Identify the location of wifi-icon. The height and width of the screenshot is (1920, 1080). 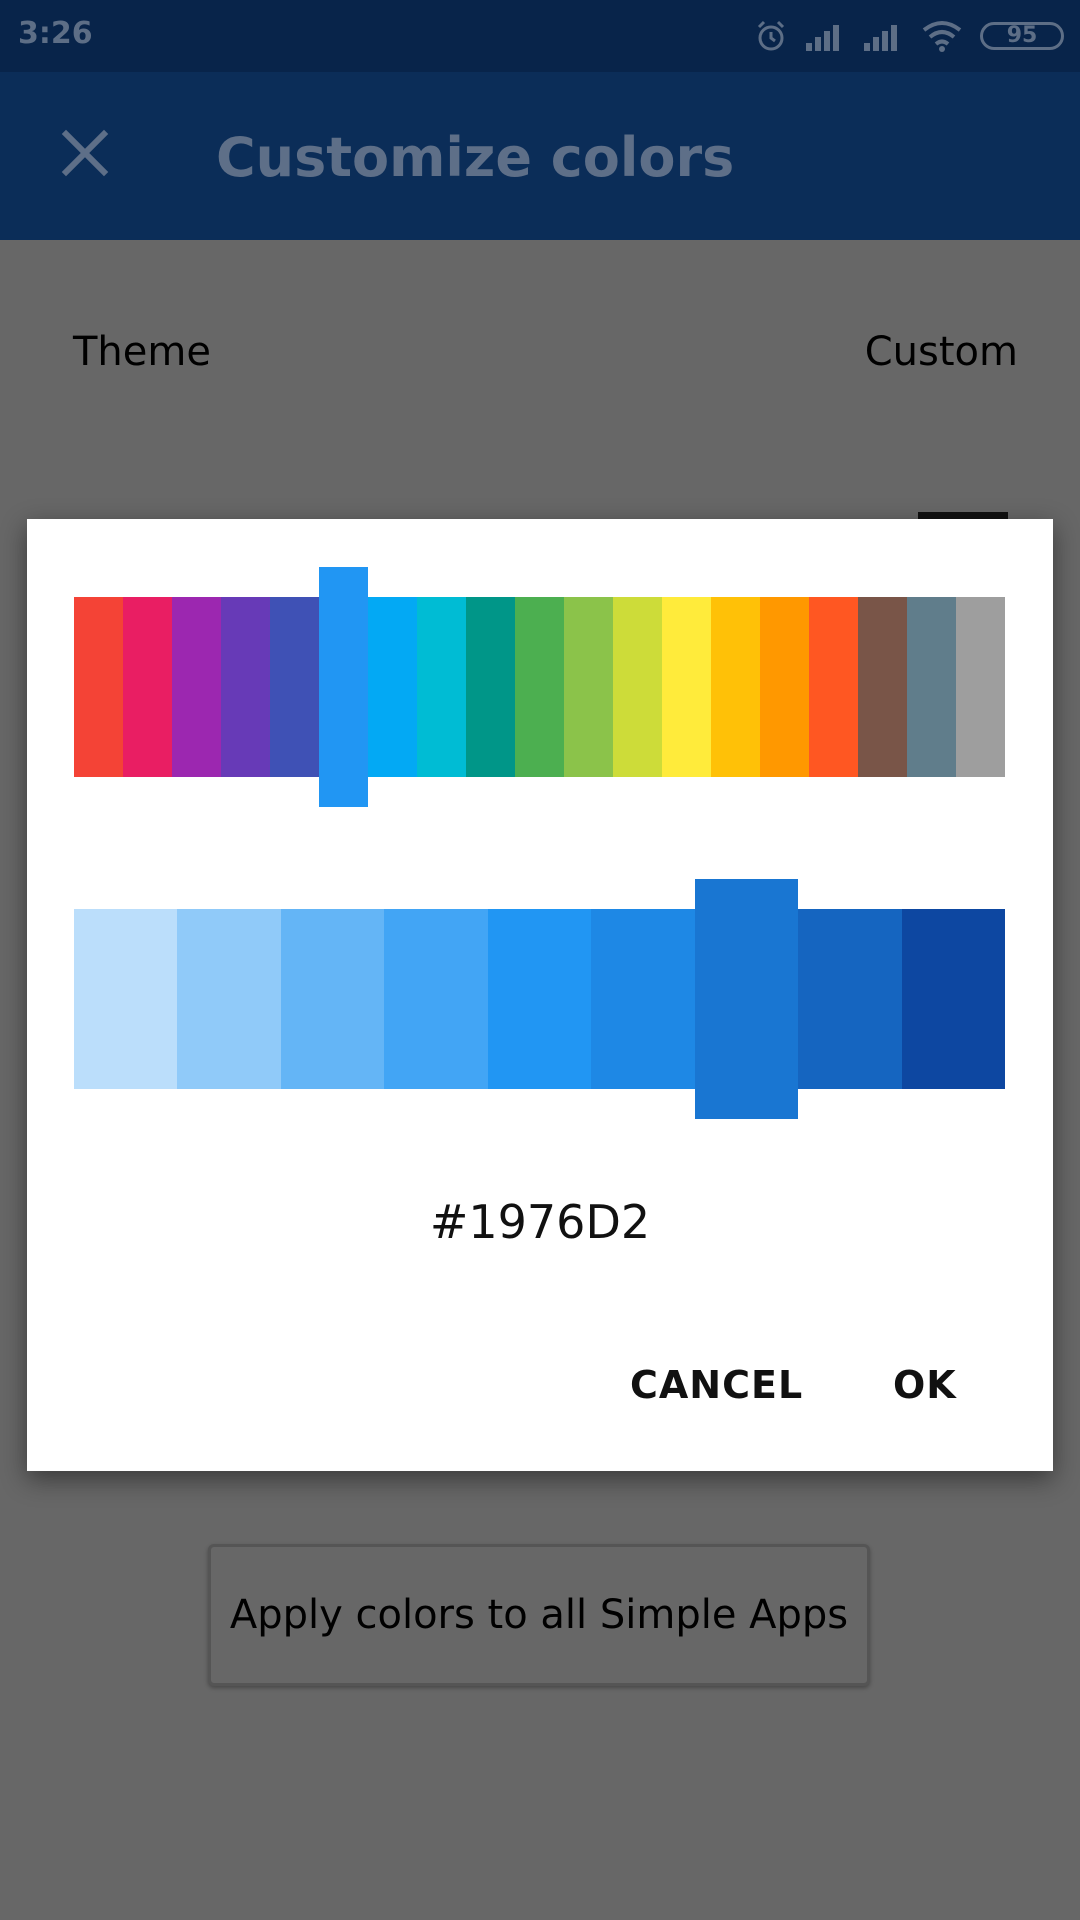
(942, 36).